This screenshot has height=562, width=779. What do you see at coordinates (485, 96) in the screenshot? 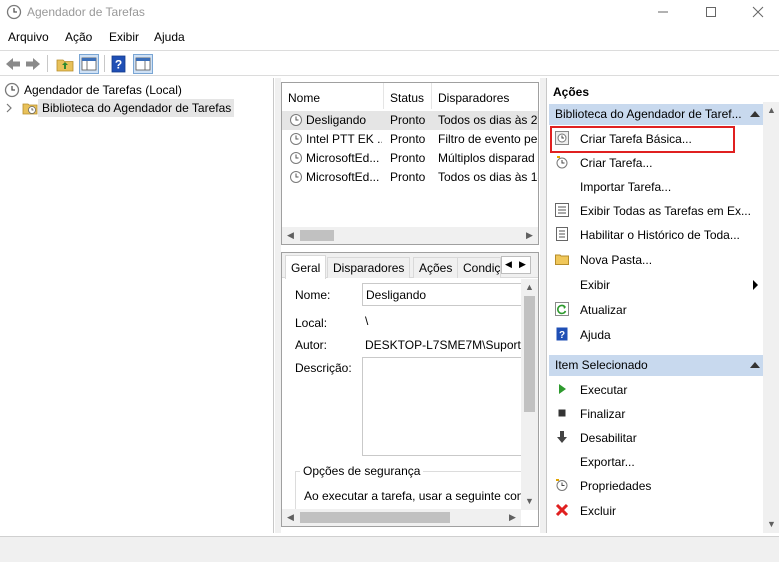
I see `column-header-triggers: Disparadores` at bounding box center [485, 96].